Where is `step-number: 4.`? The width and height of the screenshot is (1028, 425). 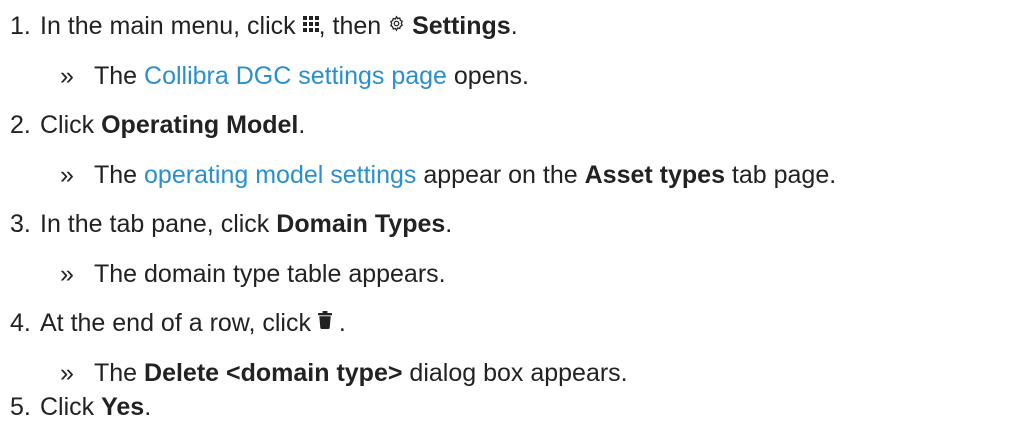
step-number: 4. is located at coordinates (20, 323).